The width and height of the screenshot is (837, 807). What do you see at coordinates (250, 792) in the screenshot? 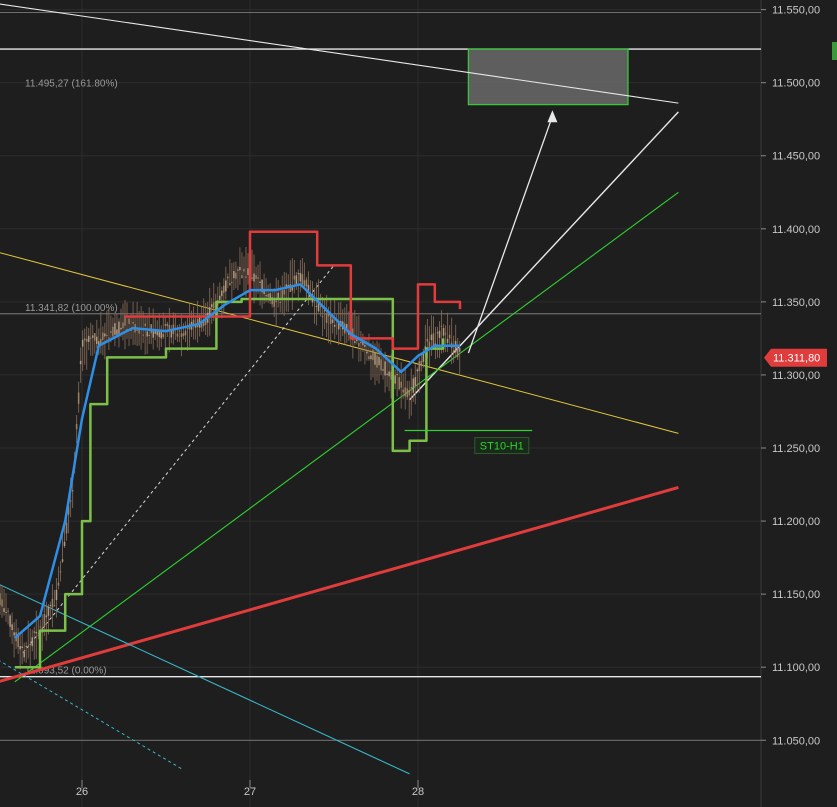
I see `x-tick-label: 27` at bounding box center [250, 792].